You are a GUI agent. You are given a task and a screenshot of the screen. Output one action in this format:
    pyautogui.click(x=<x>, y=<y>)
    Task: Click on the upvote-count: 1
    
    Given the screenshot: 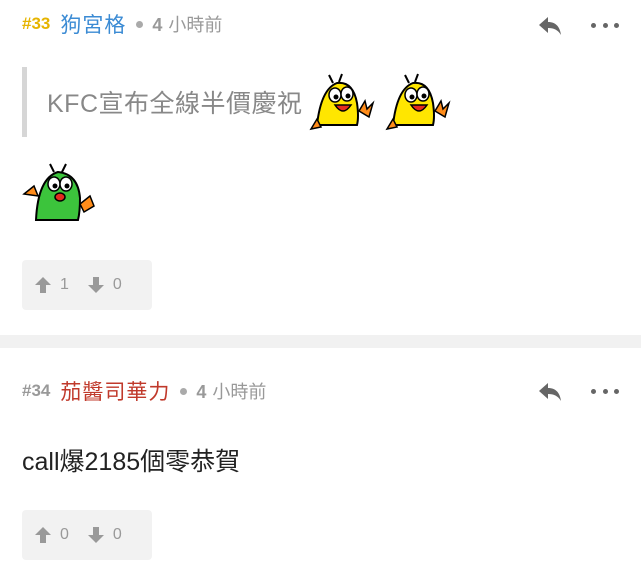 What is the action you would take?
    pyautogui.click(x=64, y=284)
    